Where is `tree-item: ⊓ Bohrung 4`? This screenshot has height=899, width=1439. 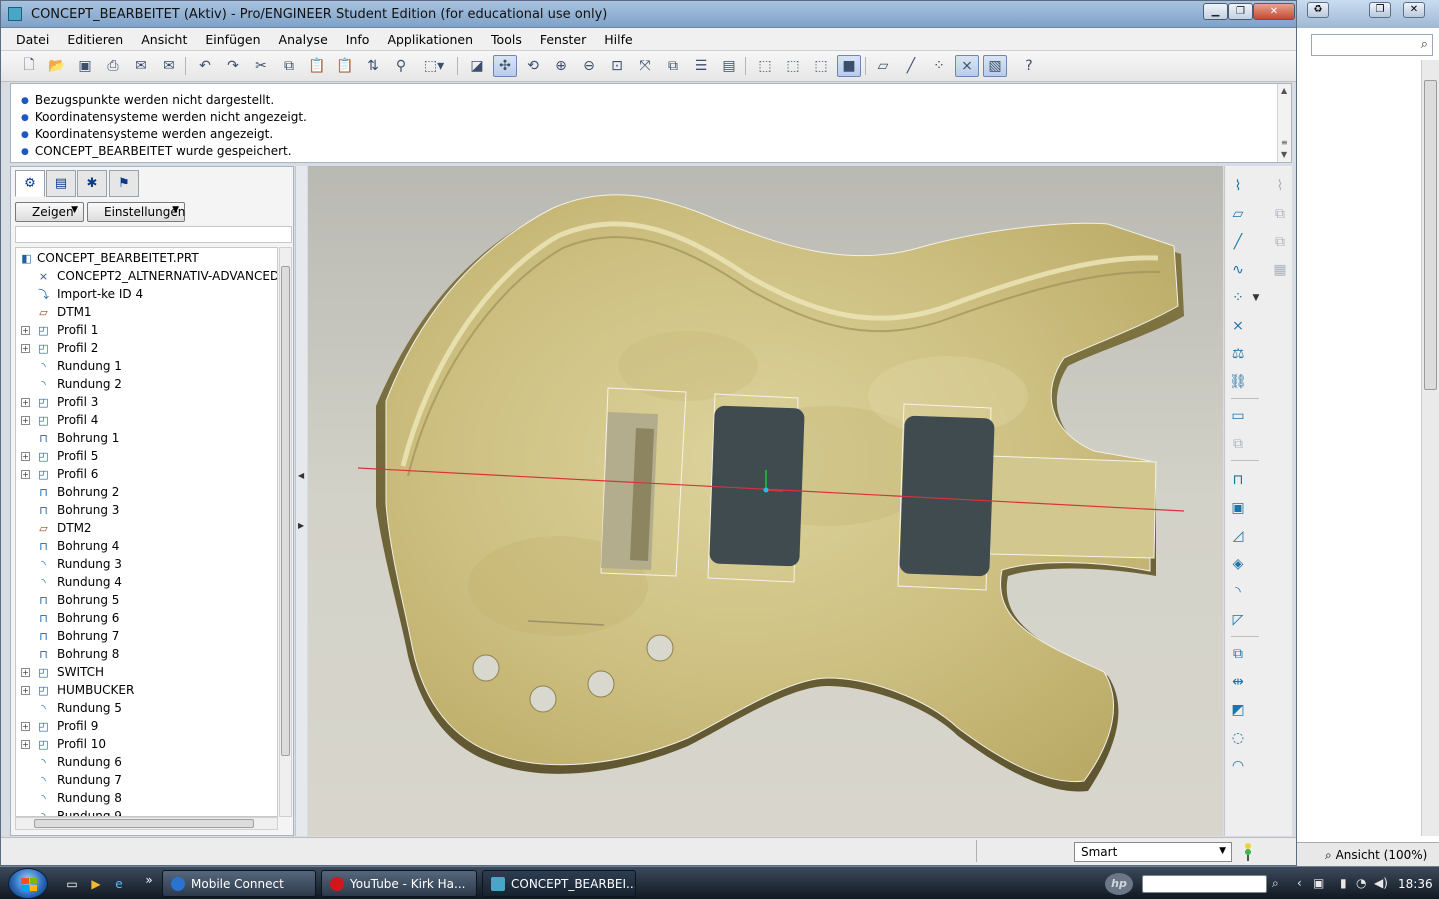
tree-item: ⊓ Bohrung 4 is located at coordinates (146, 547).